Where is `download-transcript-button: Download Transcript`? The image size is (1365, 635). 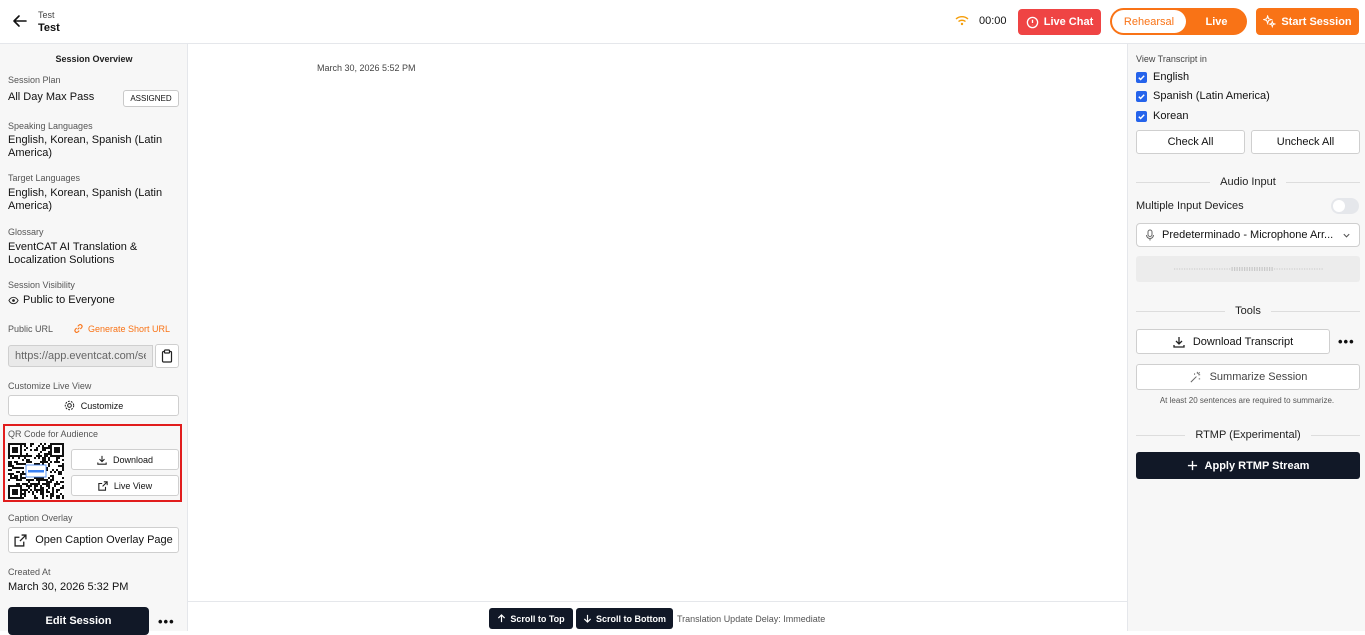
download-transcript-button: Download Transcript is located at coordinates (1233, 341).